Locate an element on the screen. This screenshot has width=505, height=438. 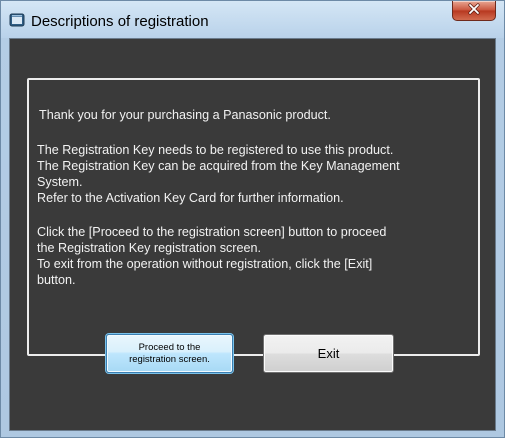
close-button is located at coordinates (474, 11).